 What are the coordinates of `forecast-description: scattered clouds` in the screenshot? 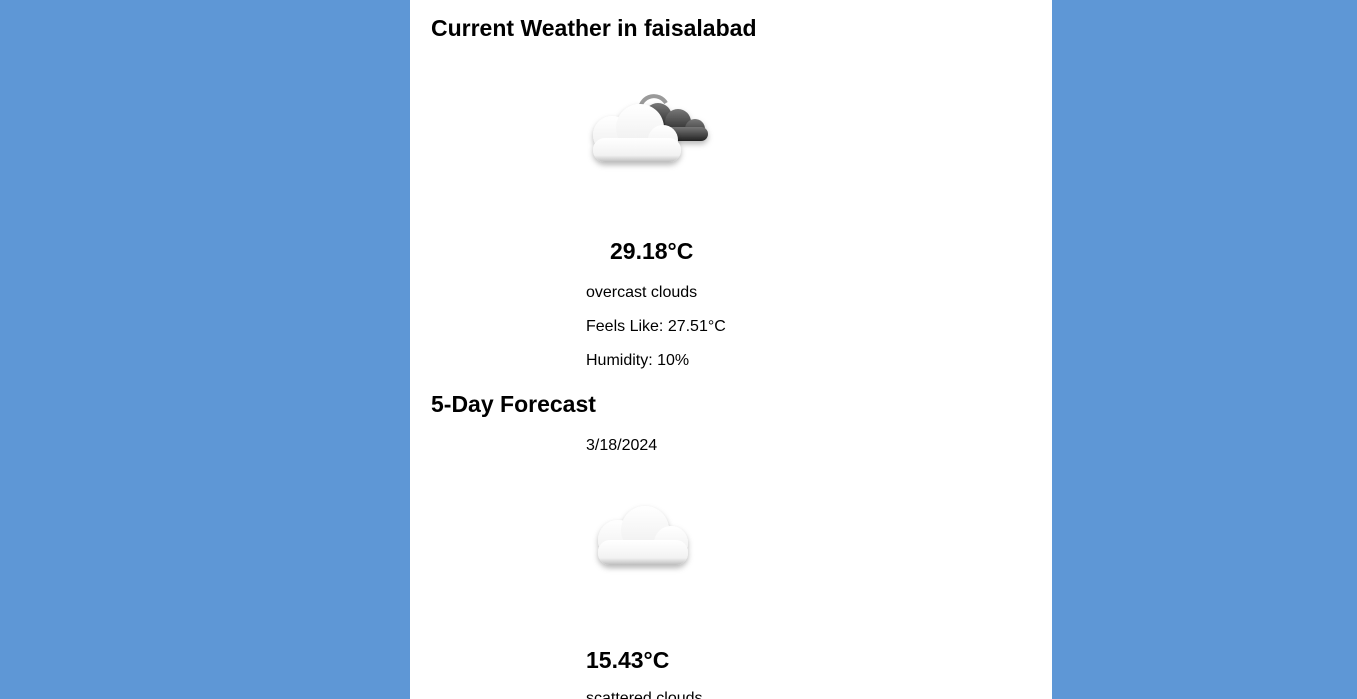 It's located at (644, 694).